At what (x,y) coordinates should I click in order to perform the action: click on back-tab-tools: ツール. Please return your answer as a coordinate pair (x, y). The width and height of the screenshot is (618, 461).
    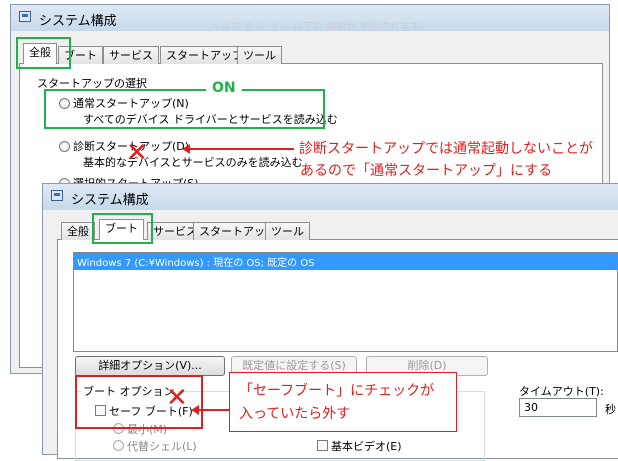
    Looking at the image, I should click on (259, 55).